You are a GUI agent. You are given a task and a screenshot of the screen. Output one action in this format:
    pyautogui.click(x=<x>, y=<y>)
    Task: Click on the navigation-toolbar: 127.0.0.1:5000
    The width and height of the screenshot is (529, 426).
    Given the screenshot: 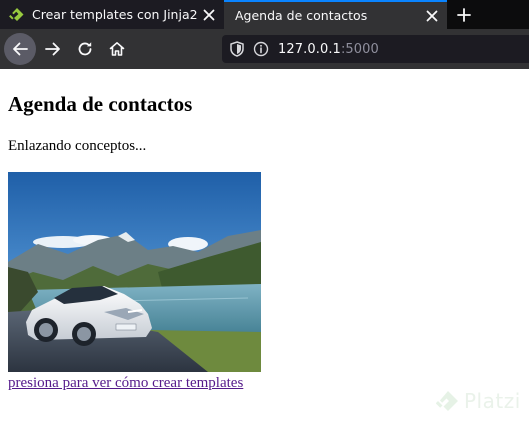 What is the action you would take?
    pyautogui.click(x=264, y=49)
    